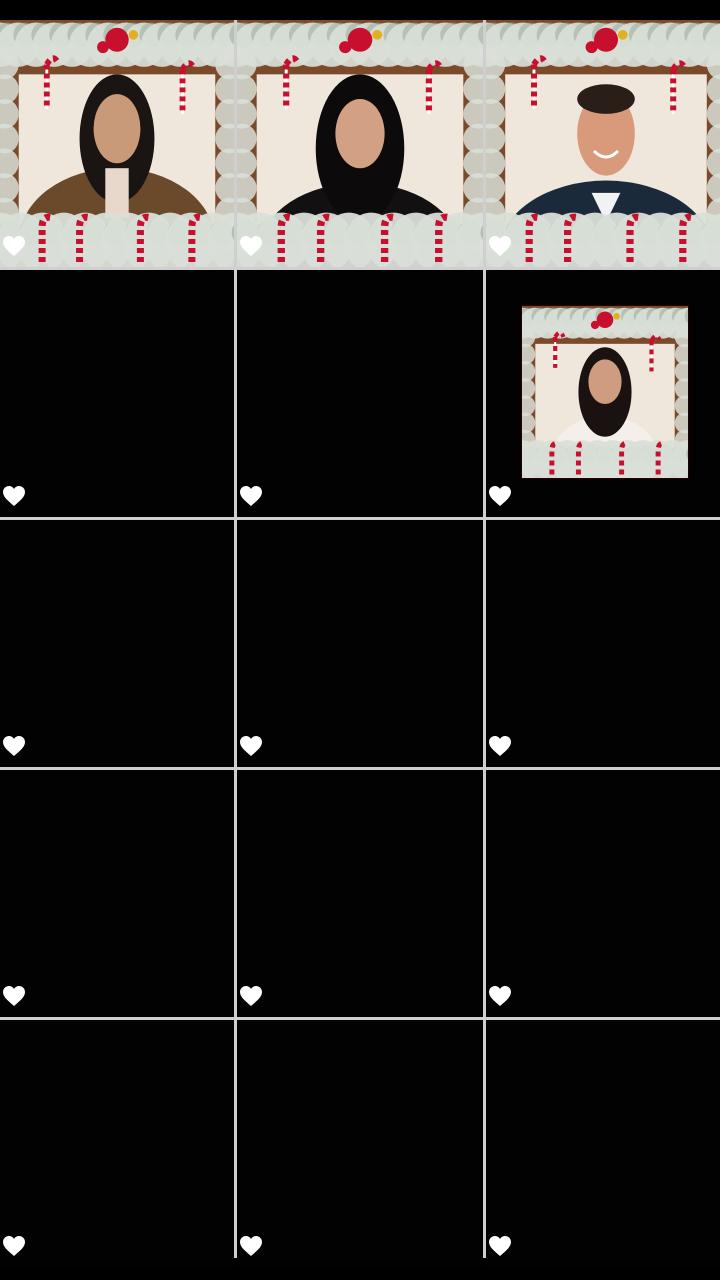 The height and width of the screenshot is (1280, 720). I want to click on photo-woman-fur-coat, so click(117, 143).